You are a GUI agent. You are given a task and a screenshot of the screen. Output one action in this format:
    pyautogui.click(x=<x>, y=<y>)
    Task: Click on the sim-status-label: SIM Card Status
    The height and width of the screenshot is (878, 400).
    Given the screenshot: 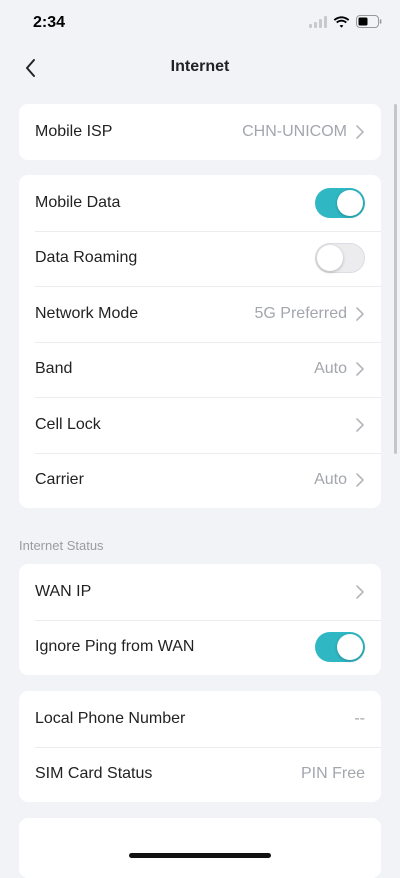 What is the action you would take?
    pyautogui.click(x=94, y=773)
    